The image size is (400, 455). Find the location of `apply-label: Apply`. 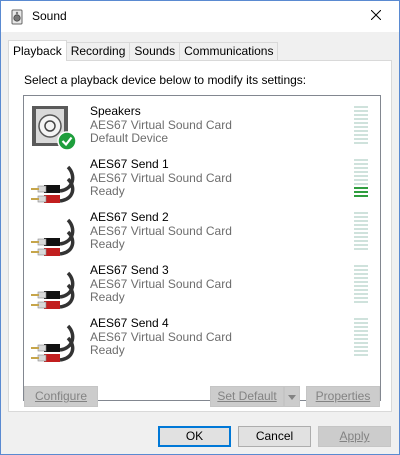

apply-label: Apply is located at coordinates (354, 436).